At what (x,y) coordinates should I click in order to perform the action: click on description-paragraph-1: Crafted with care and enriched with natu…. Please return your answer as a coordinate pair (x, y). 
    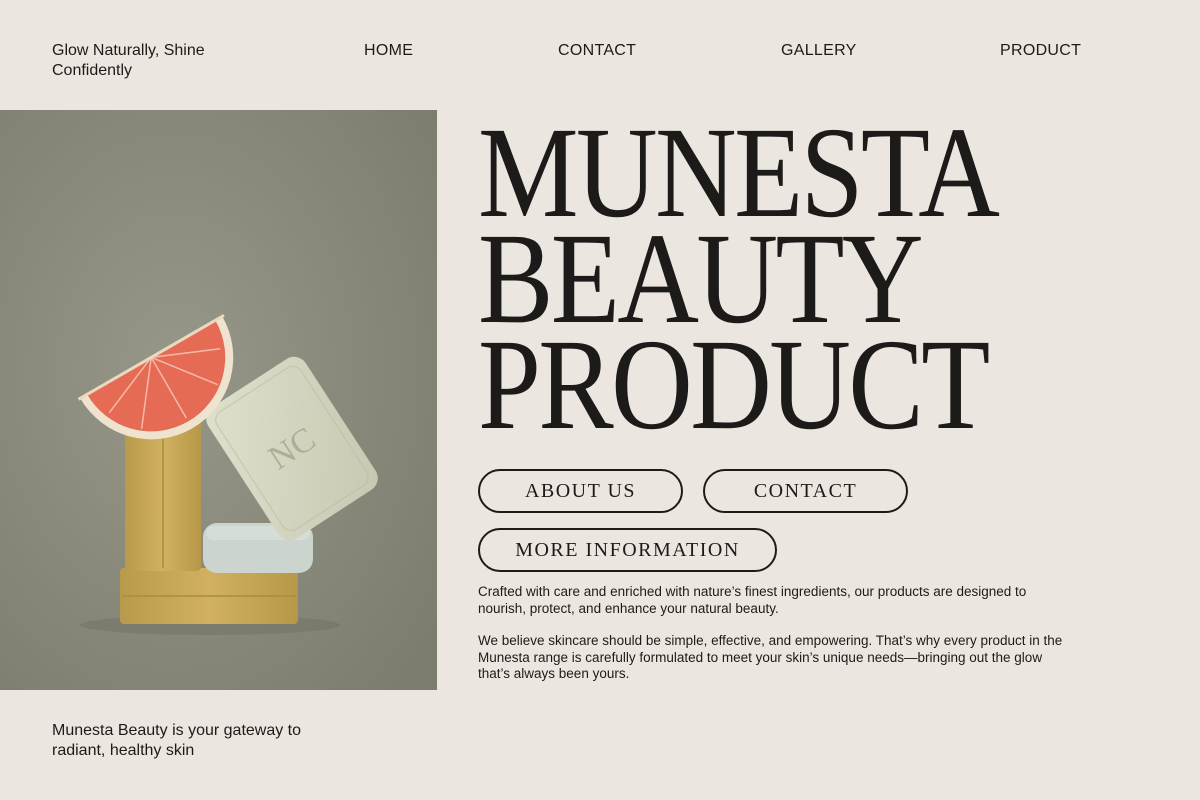
    Looking at the image, I should click on (752, 600).